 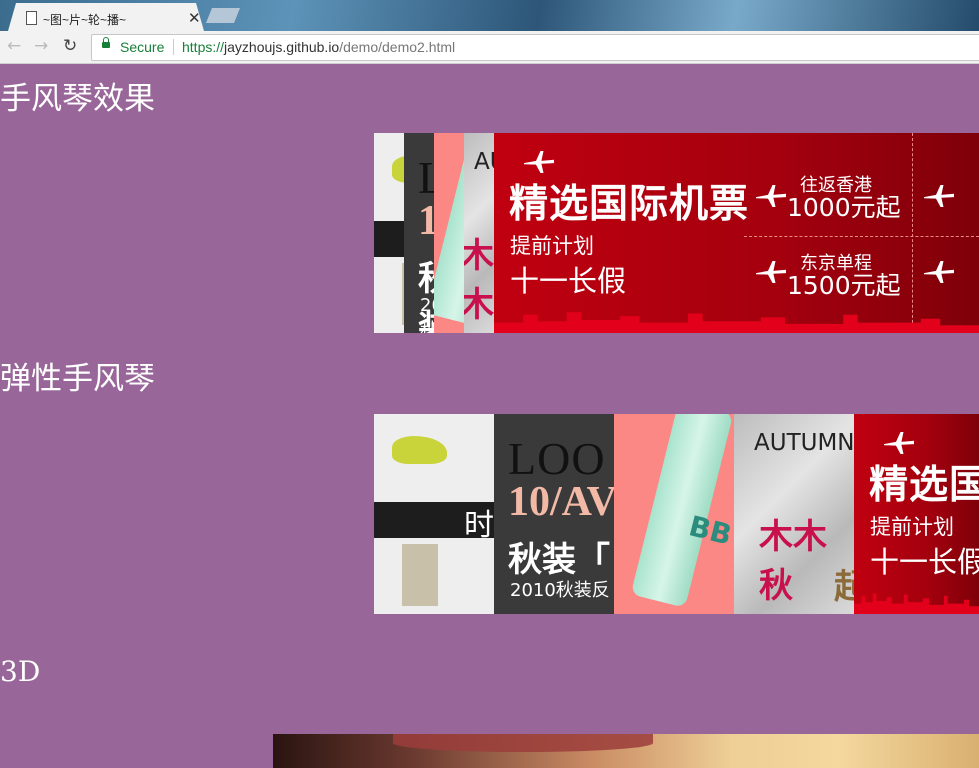 What do you see at coordinates (420, 575) in the screenshot?
I see `pants-image` at bounding box center [420, 575].